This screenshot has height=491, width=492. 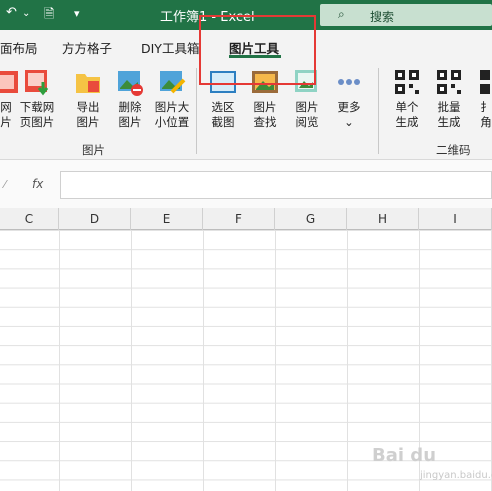 I want to click on image-size-position-label: 图片大 小位置, so click(x=172, y=114).